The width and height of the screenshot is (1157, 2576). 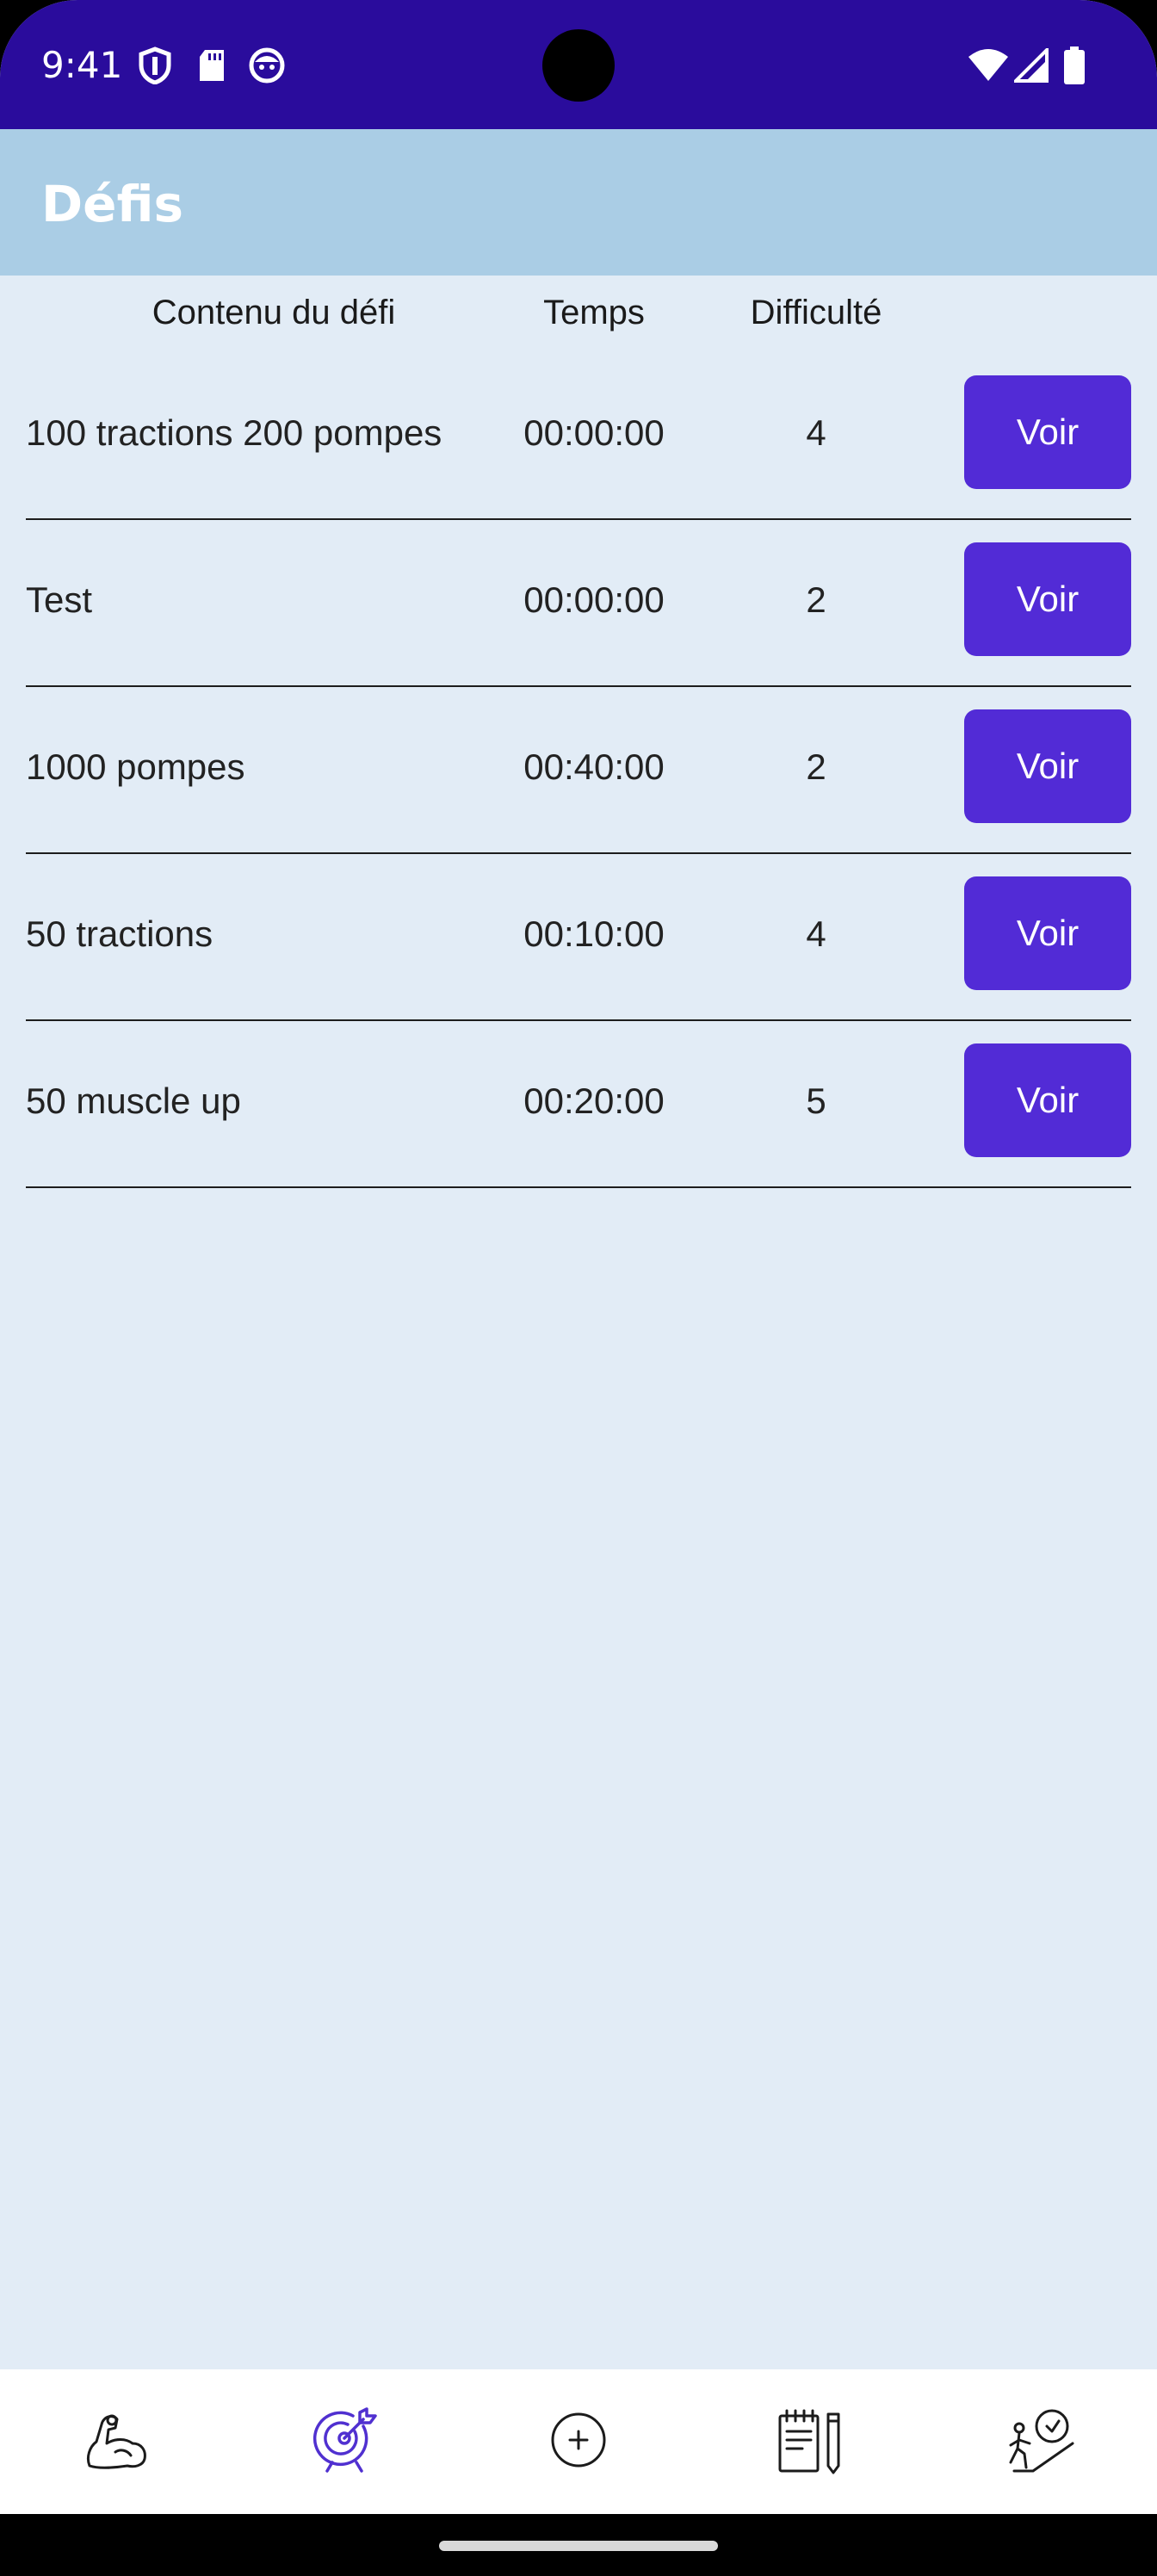 I want to click on sd-card-icon, so click(x=211, y=65).